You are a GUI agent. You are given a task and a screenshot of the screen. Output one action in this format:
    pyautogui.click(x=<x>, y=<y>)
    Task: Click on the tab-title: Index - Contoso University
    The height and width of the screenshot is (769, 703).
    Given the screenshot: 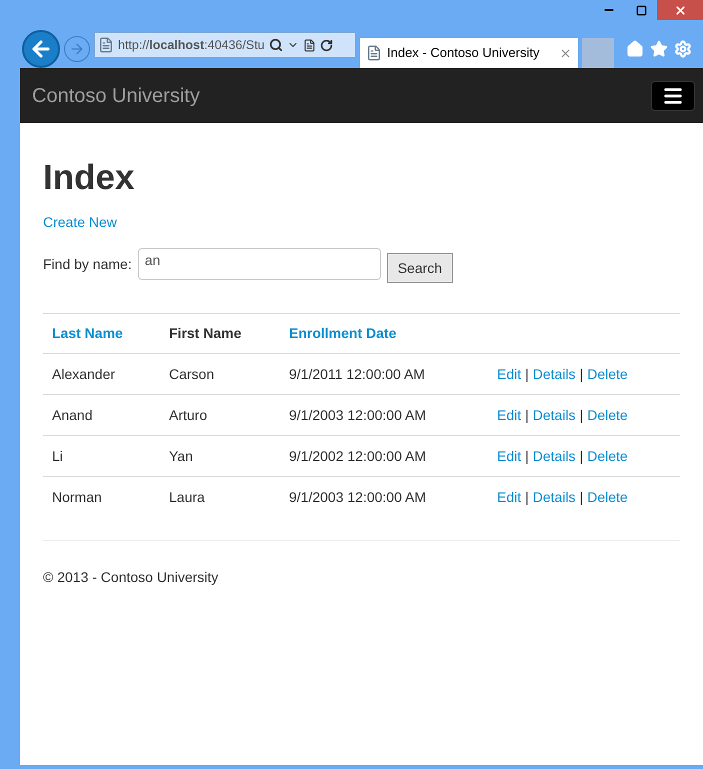 What is the action you would take?
    pyautogui.click(x=463, y=53)
    